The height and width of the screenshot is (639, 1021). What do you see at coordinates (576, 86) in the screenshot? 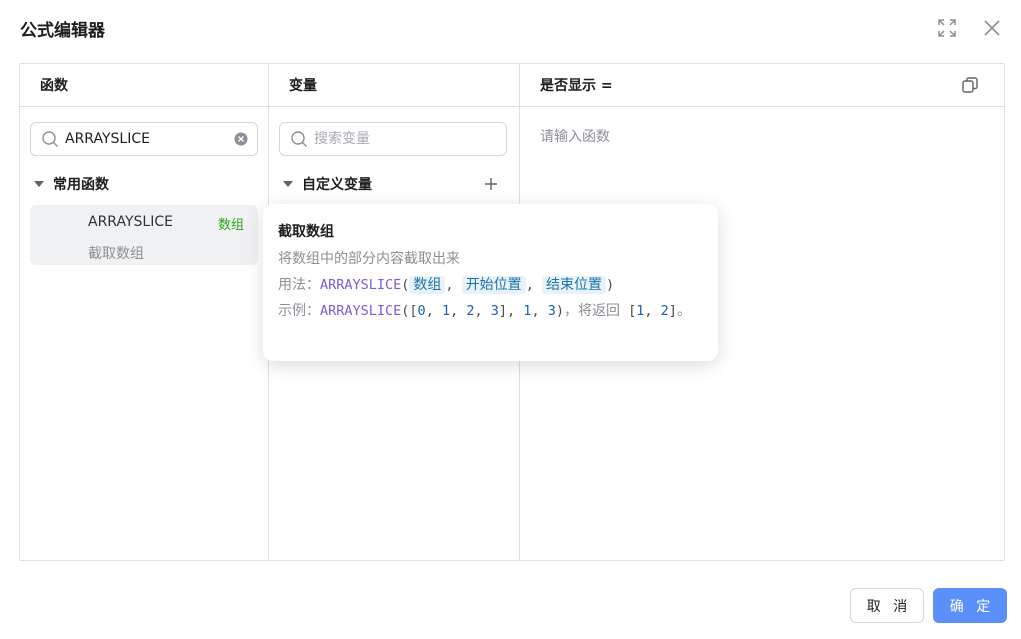
I see `editor-field-label: 是否显示 =` at bounding box center [576, 86].